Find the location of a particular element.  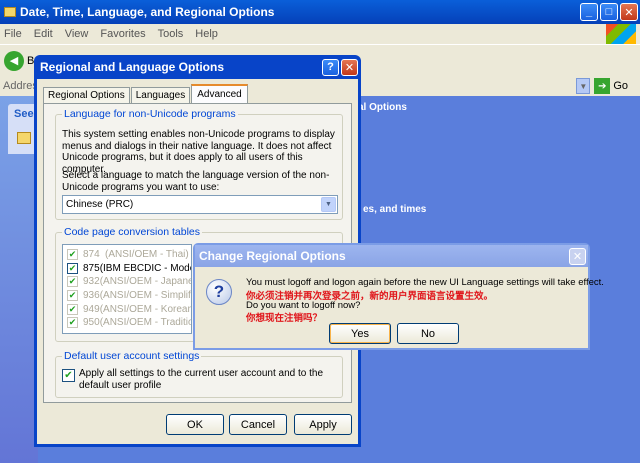

menu-view: View is located at coordinates (77, 34).